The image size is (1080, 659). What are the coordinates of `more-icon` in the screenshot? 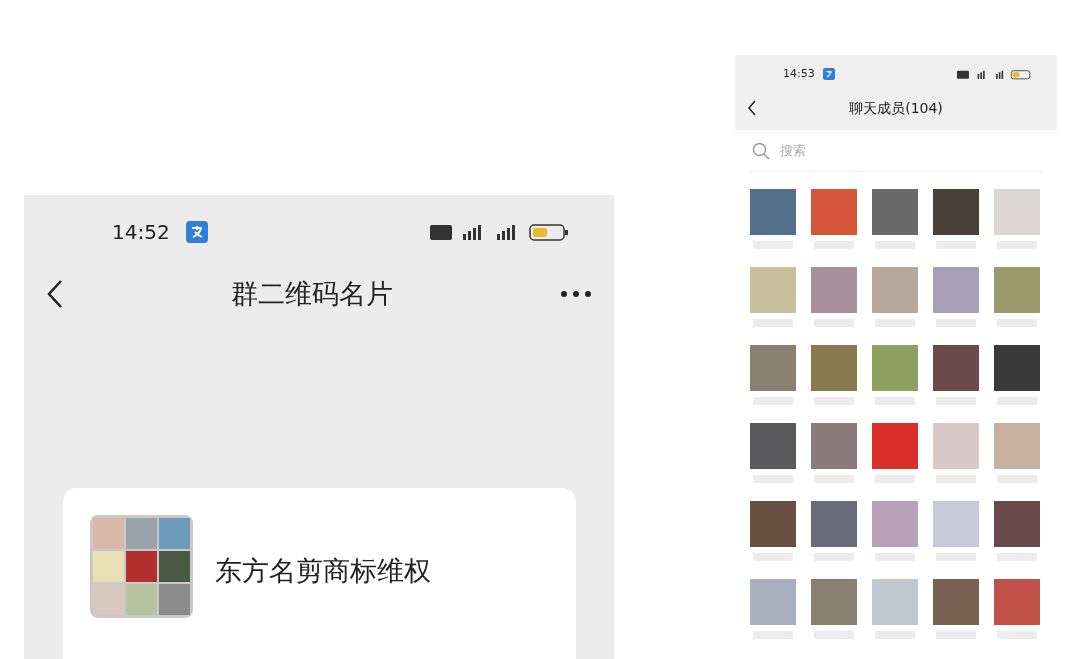 It's located at (576, 294).